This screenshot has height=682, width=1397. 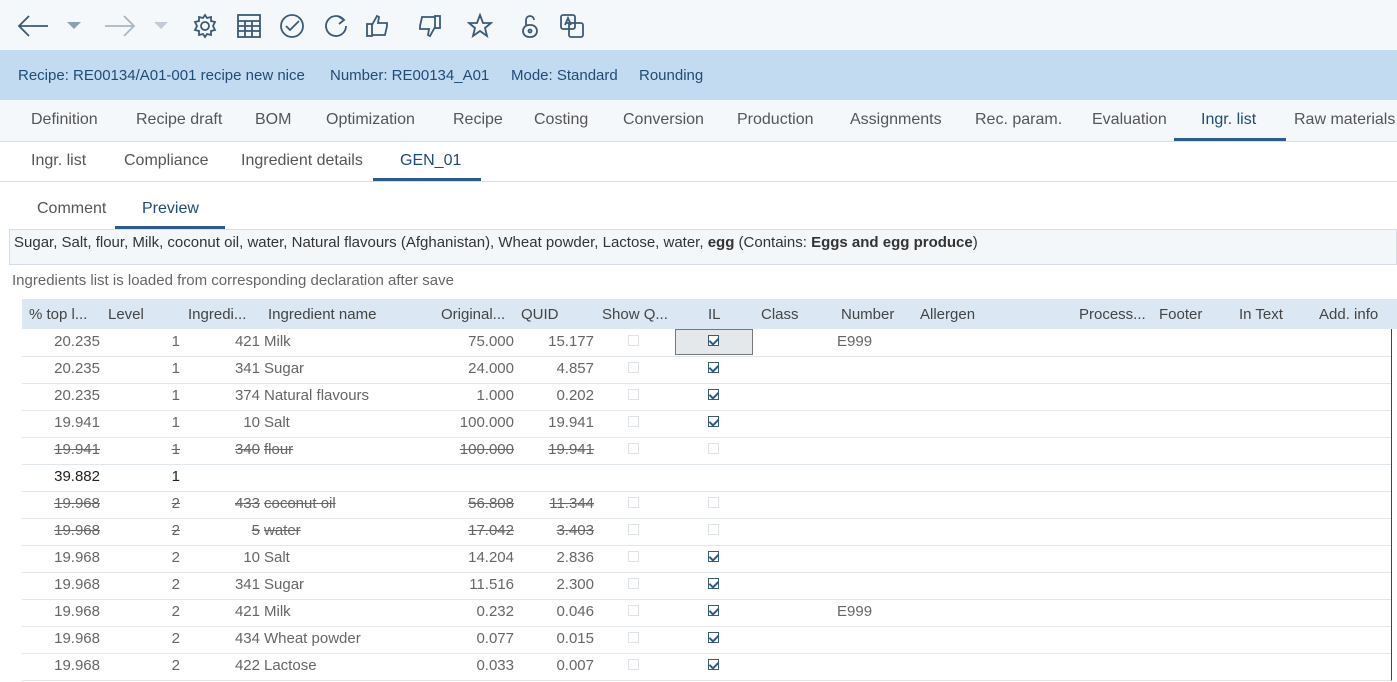 I want to click on cell-ingredient-name: coconut oil, so click(x=300, y=503).